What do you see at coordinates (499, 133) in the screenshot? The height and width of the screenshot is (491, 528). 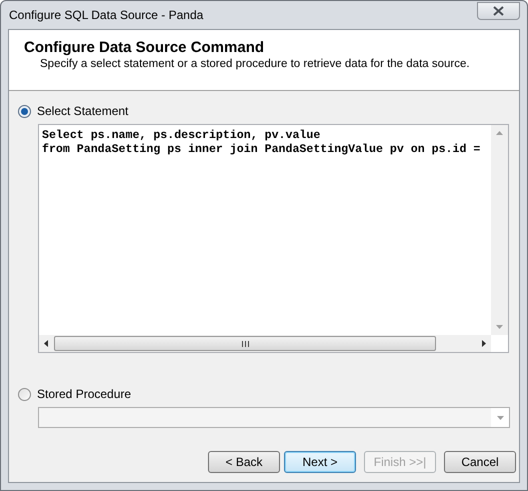 I see `scroll-up-icon` at bounding box center [499, 133].